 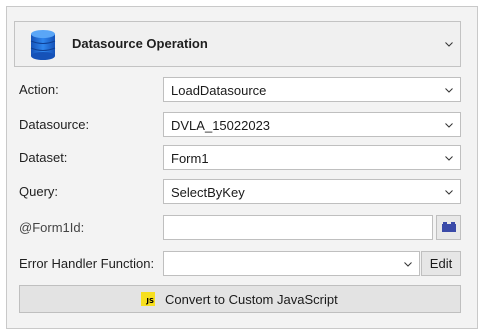 What do you see at coordinates (441, 263) in the screenshot?
I see `edit-button: Edit` at bounding box center [441, 263].